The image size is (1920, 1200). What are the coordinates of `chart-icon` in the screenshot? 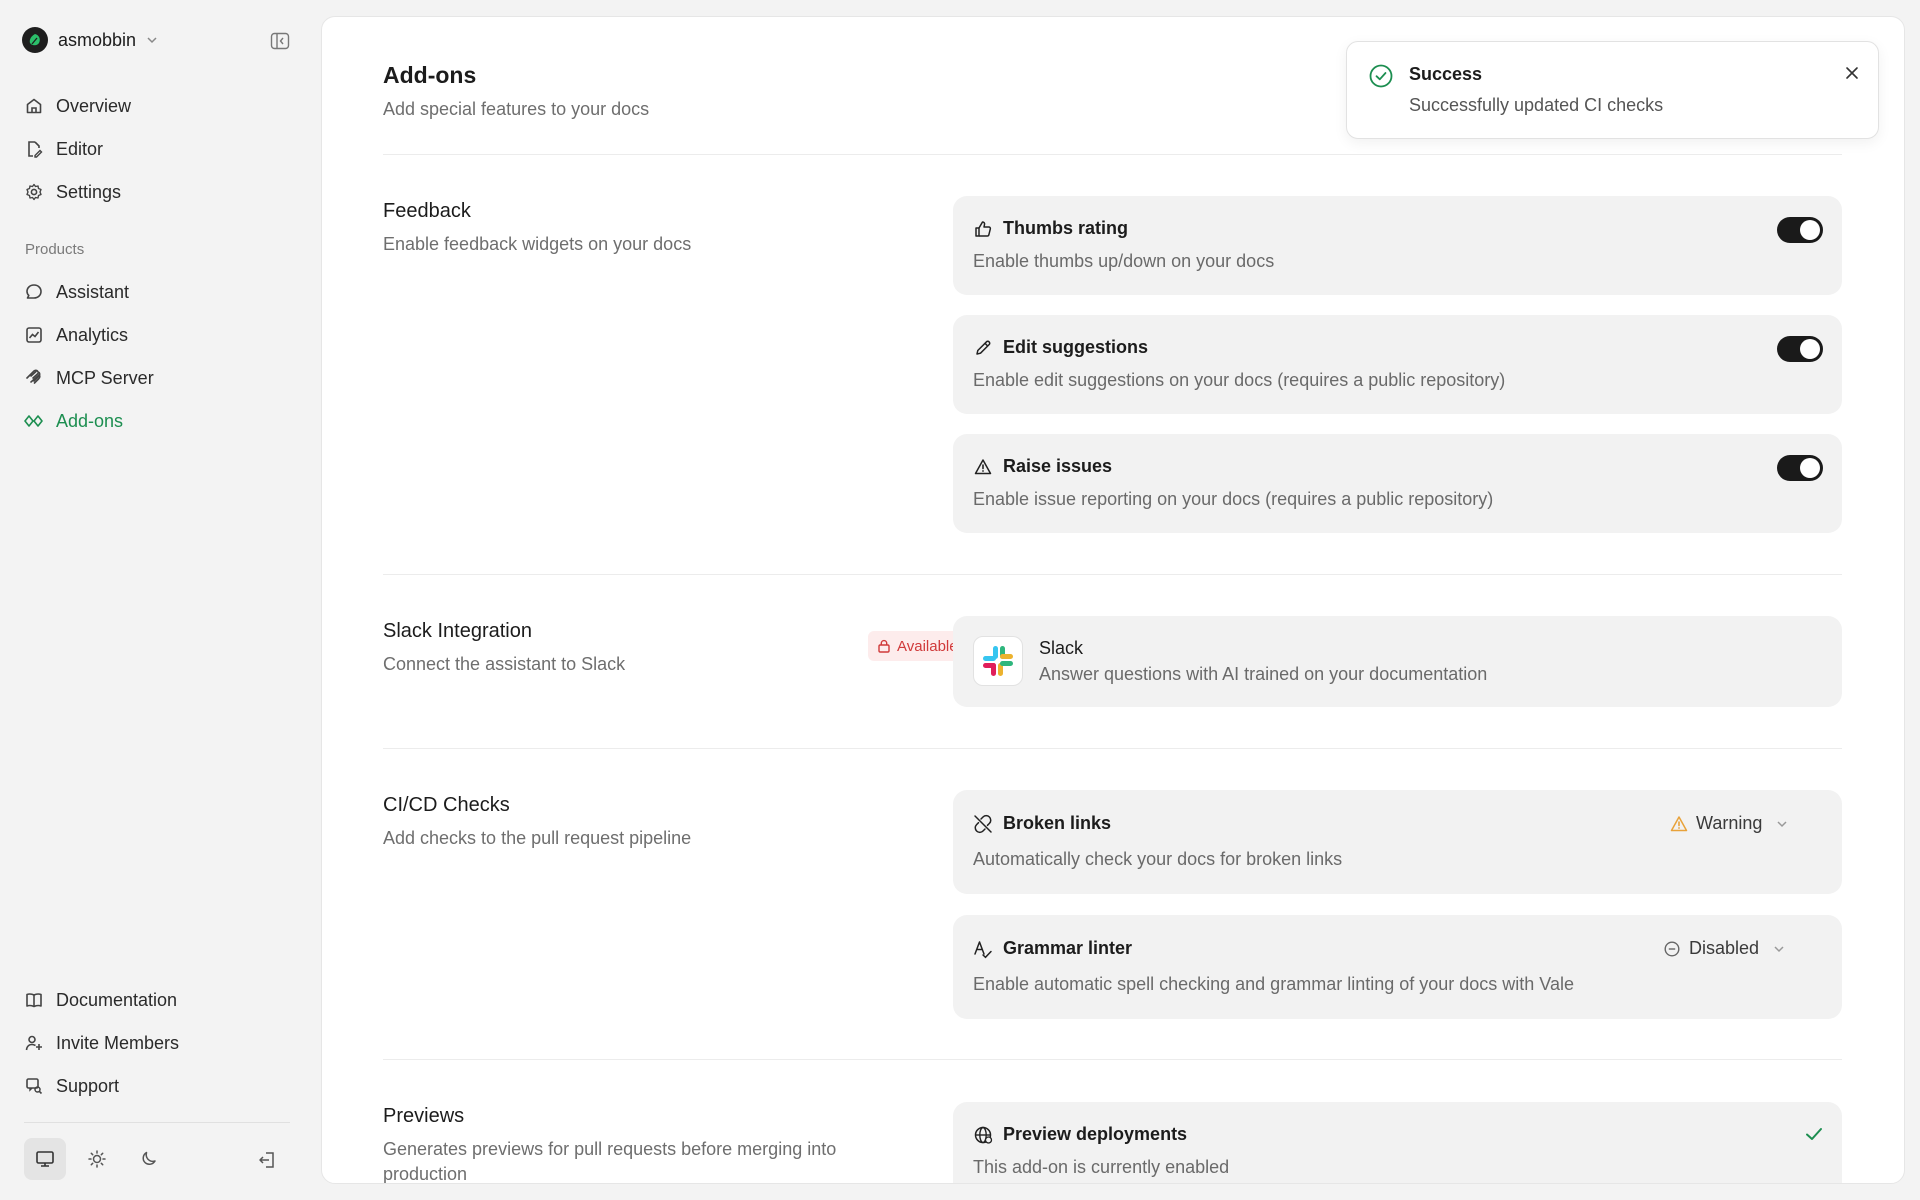 It's located at (34, 335).